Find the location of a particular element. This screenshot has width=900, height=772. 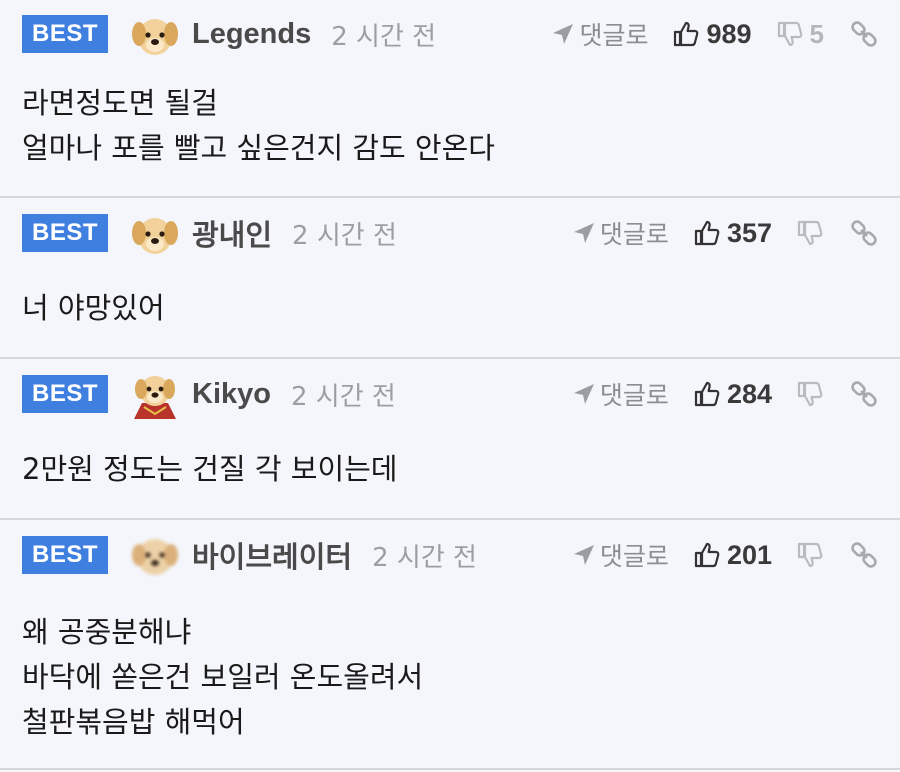

comment-actions: 댓글로 284 is located at coordinates (725, 394).